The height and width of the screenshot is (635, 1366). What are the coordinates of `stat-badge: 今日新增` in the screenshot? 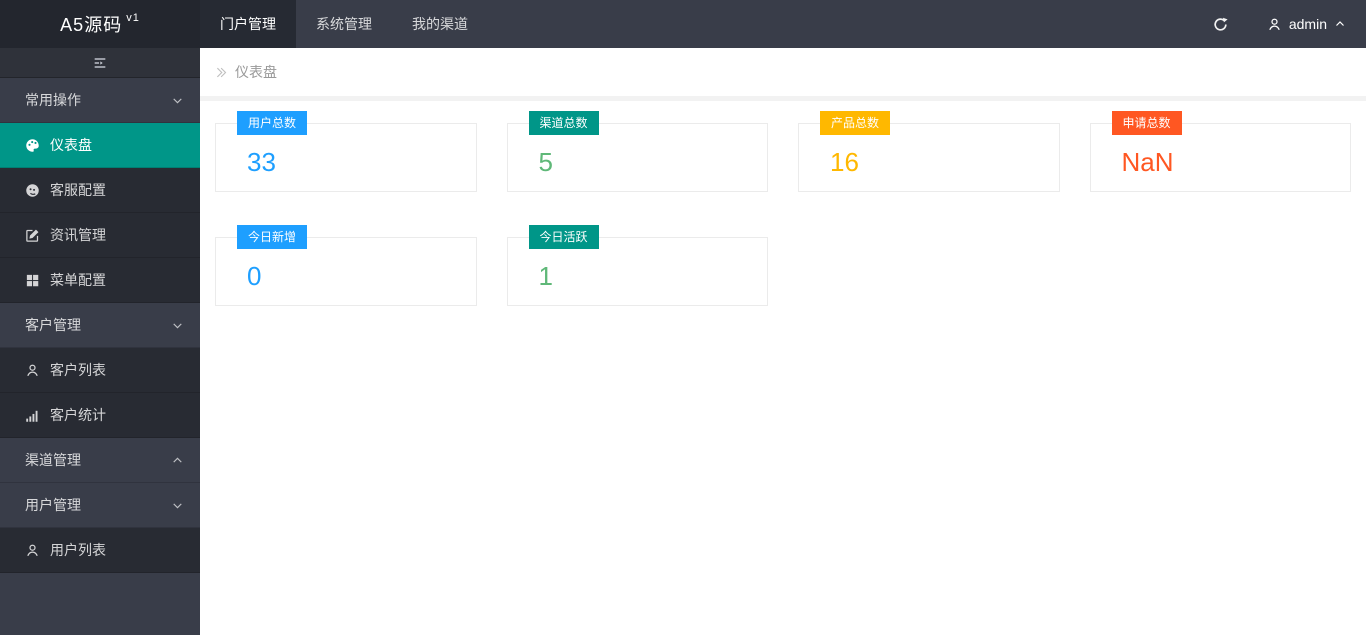 It's located at (272, 237).